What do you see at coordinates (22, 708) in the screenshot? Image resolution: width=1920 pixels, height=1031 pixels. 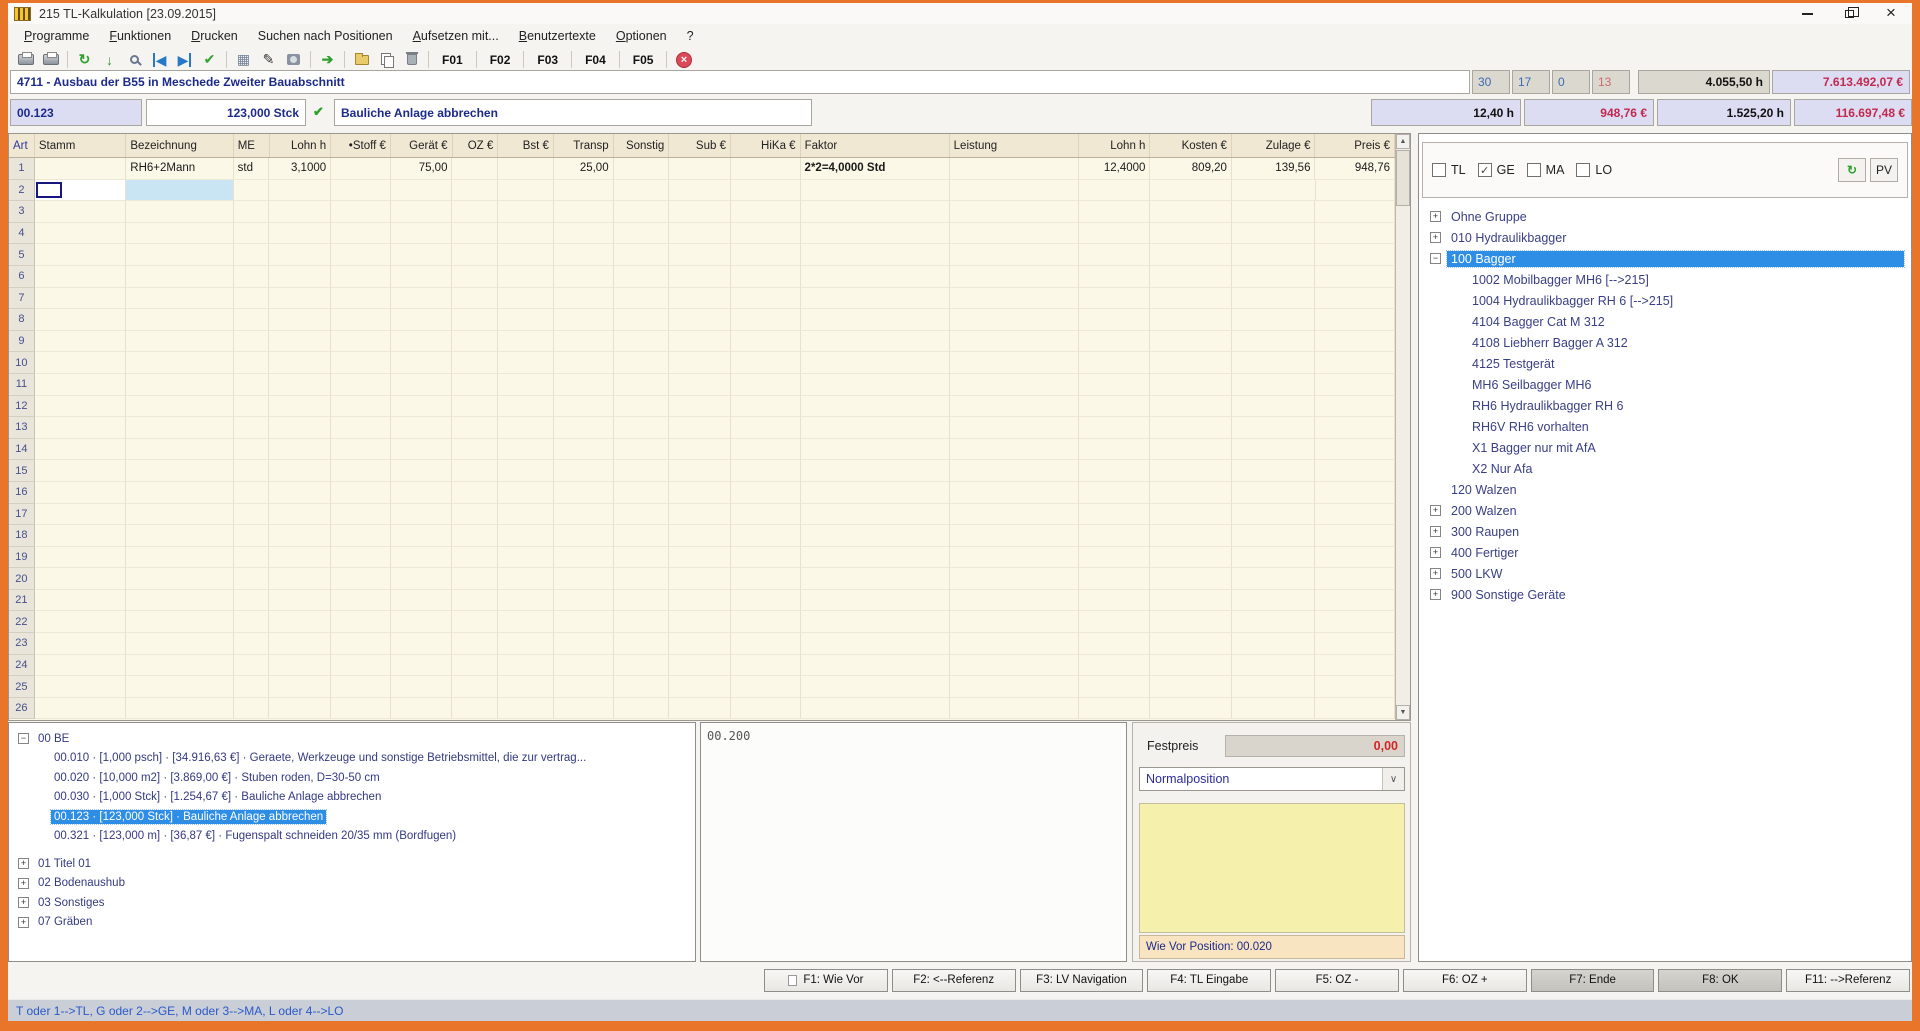 I see `row-number: 26` at bounding box center [22, 708].